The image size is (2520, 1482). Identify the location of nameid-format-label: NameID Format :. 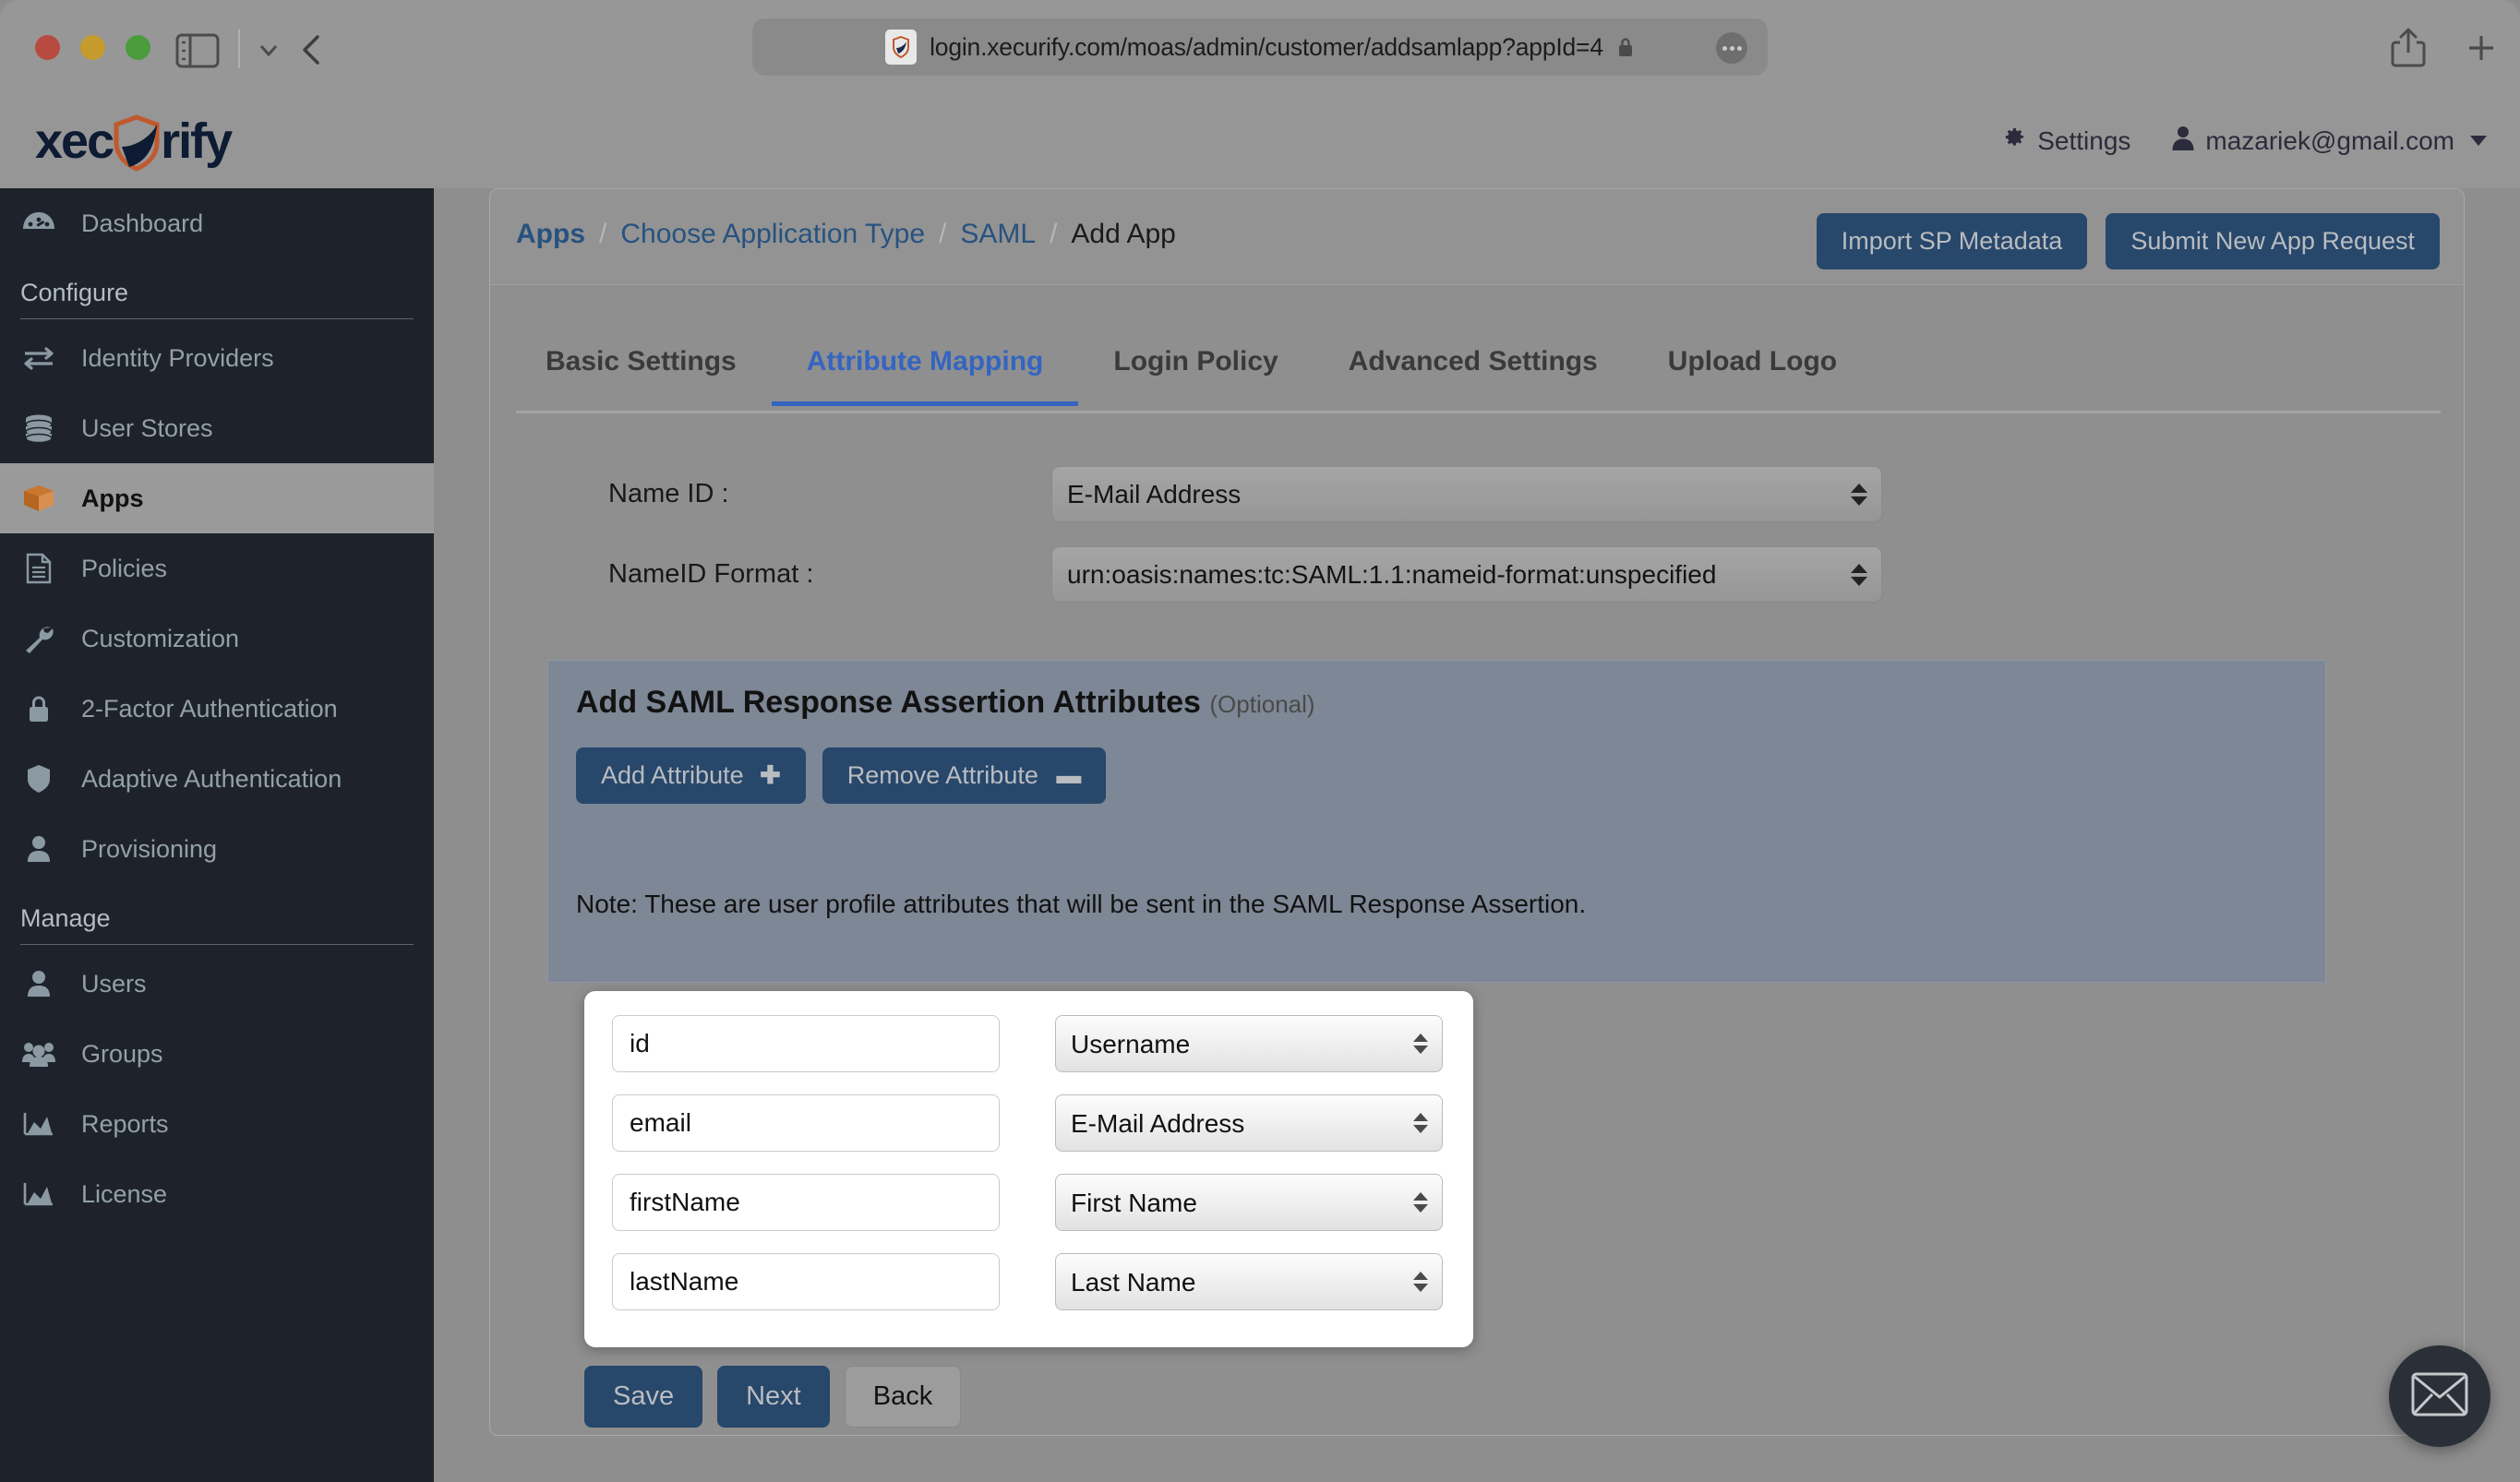
(711, 574).